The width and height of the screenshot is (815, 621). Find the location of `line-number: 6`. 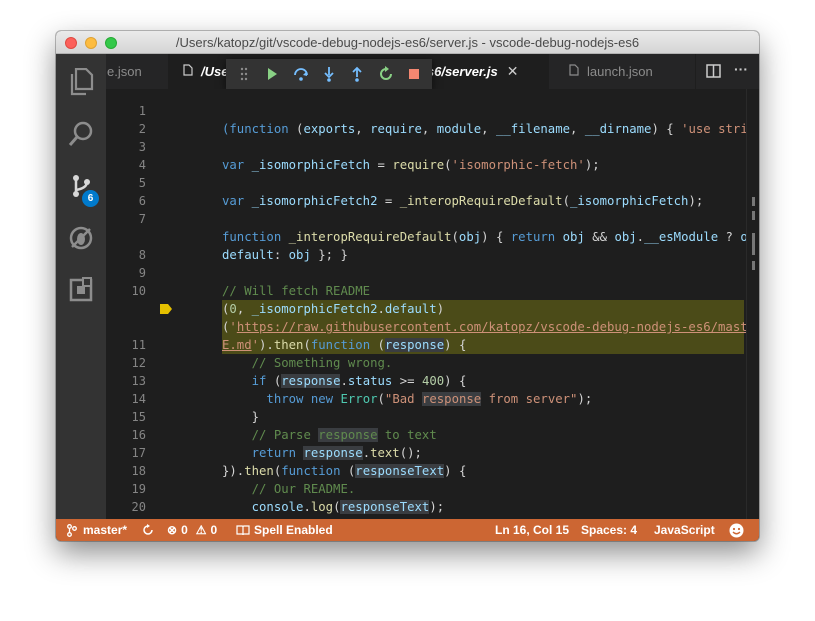

line-number: 6 is located at coordinates (142, 201).